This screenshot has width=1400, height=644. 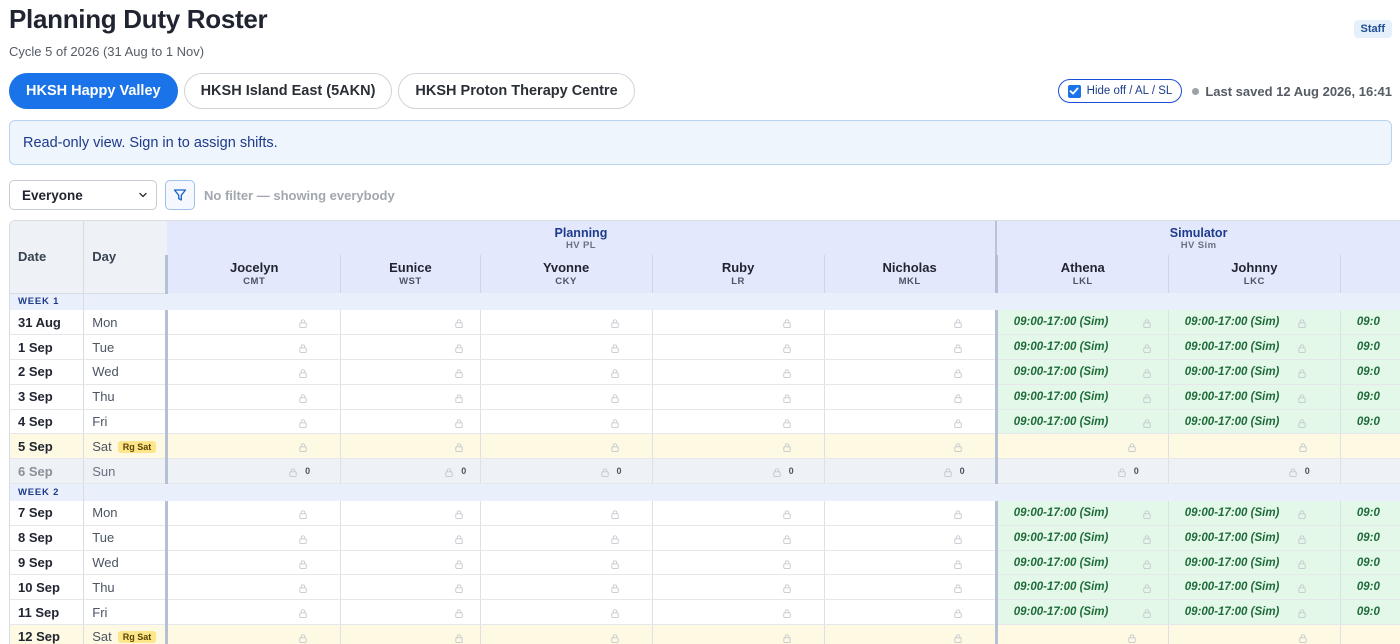 What do you see at coordinates (516, 91) in the screenshot?
I see `tab-proton-therapy: HKSH Proton Therapy Centre` at bounding box center [516, 91].